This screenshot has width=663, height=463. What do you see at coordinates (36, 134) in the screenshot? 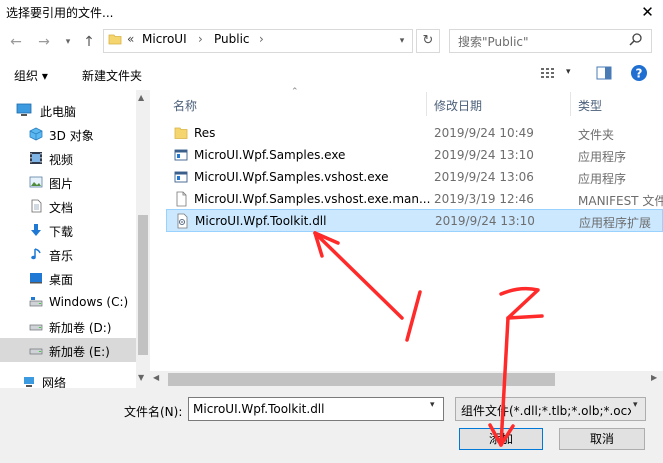
I see `cube-icon` at bounding box center [36, 134].